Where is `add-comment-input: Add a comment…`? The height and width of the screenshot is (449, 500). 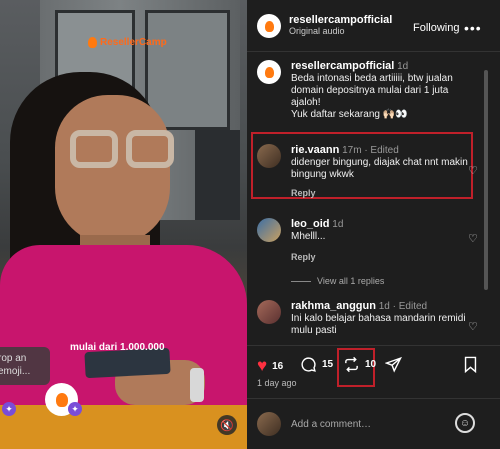
add-comment-input: Add a comment… is located at coordinates (331, 424).